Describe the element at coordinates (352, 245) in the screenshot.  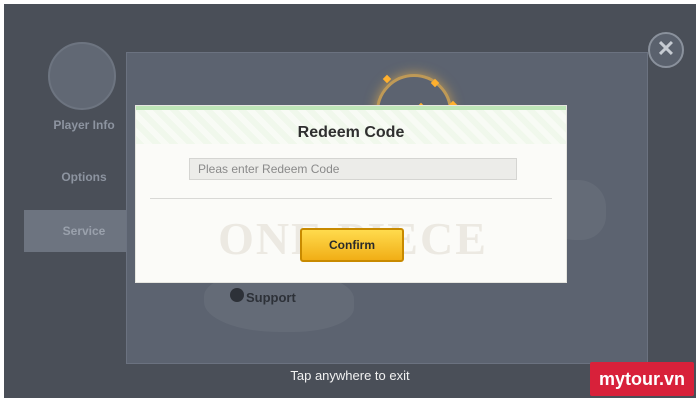
I see `confirm-button: Confirm` at that location.